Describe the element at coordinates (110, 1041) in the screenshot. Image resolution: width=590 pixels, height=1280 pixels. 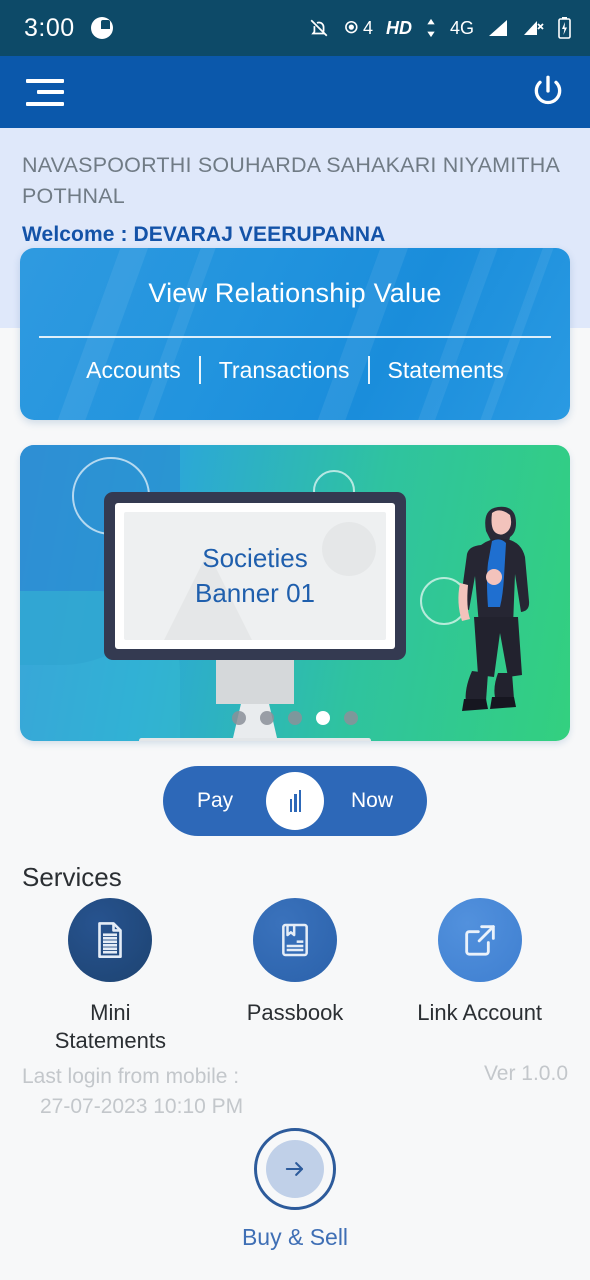
I see `service-label-line2: Statements` at that location.